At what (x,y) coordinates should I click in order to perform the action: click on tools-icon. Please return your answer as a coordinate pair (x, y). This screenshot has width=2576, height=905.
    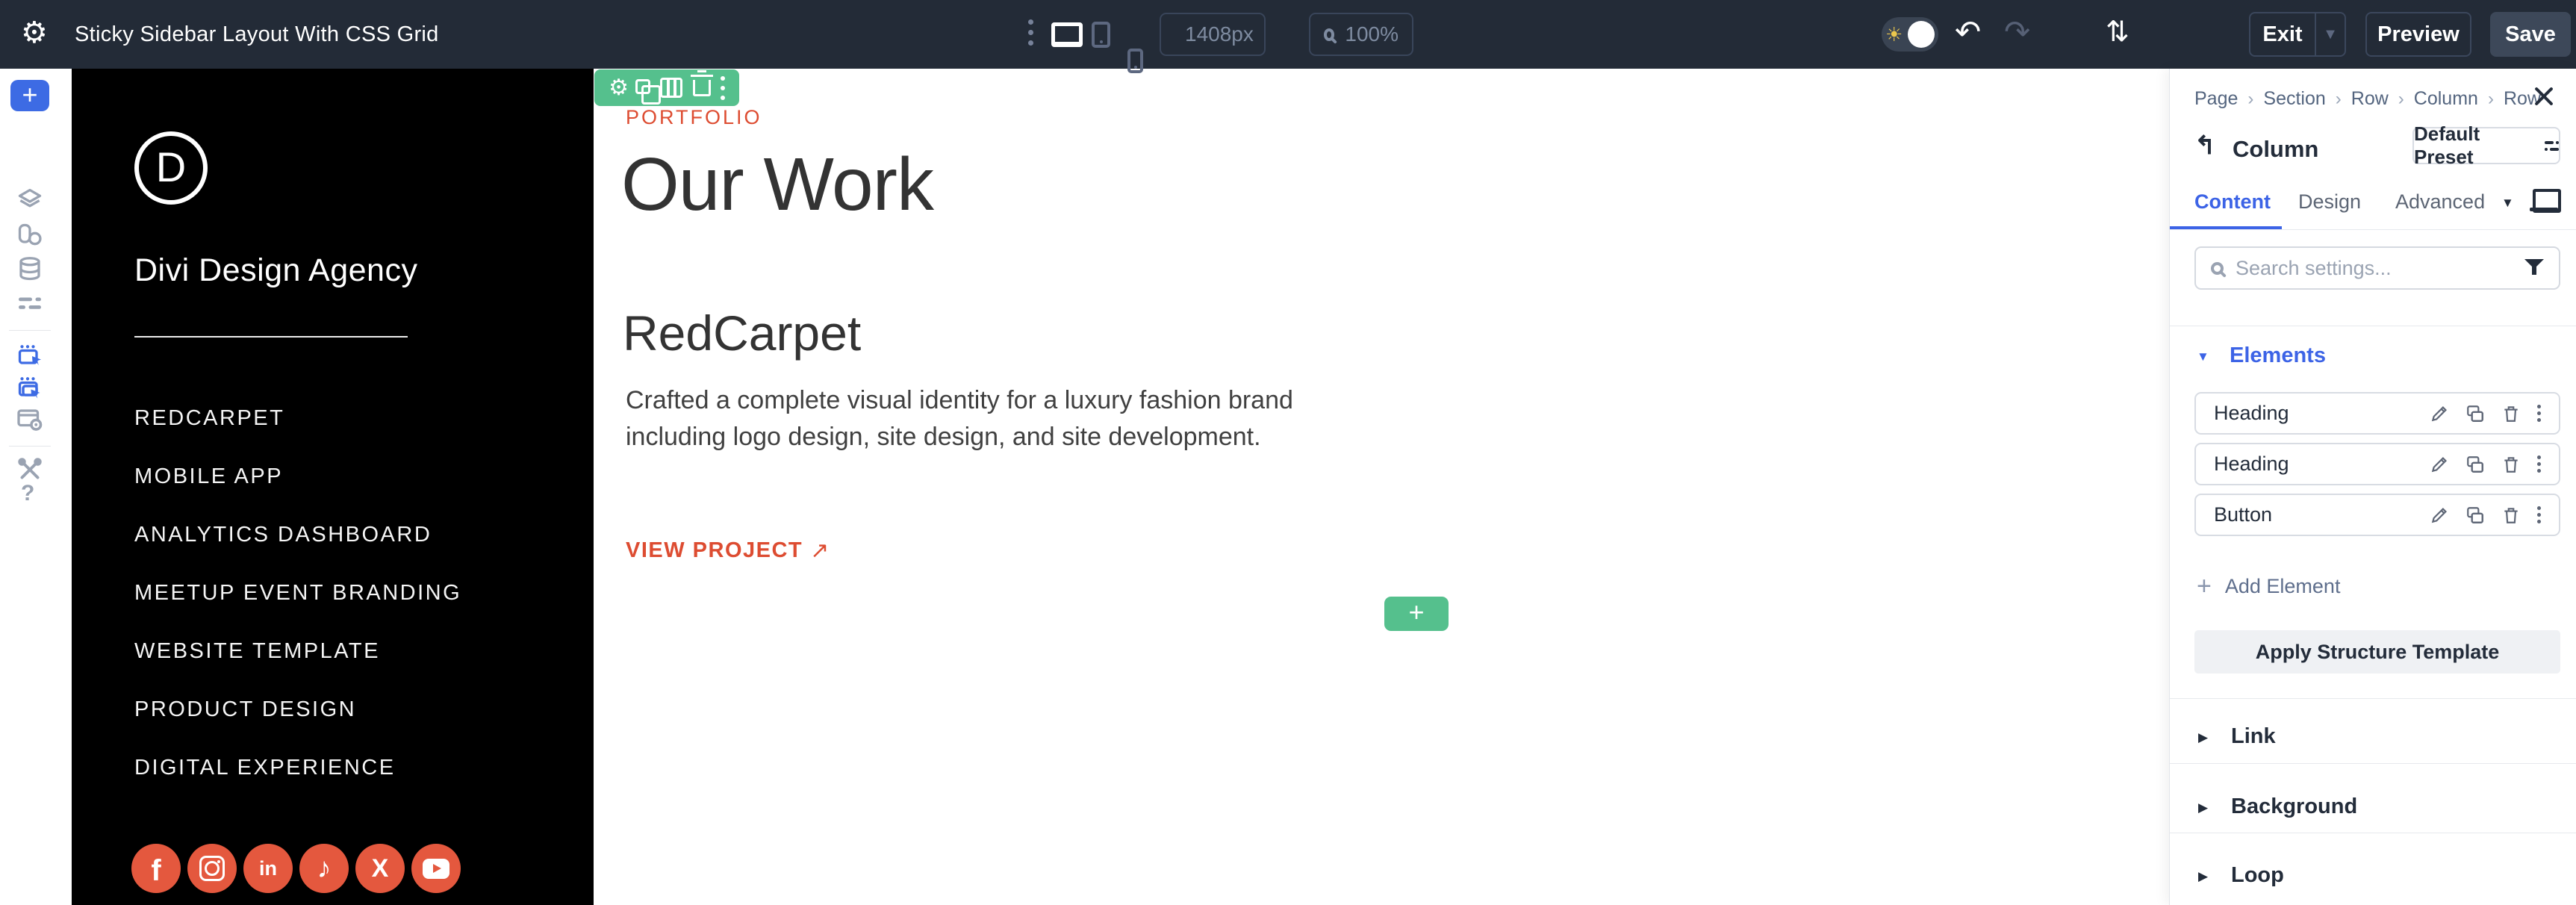
    Looking at the image, I should click on (29, 469).